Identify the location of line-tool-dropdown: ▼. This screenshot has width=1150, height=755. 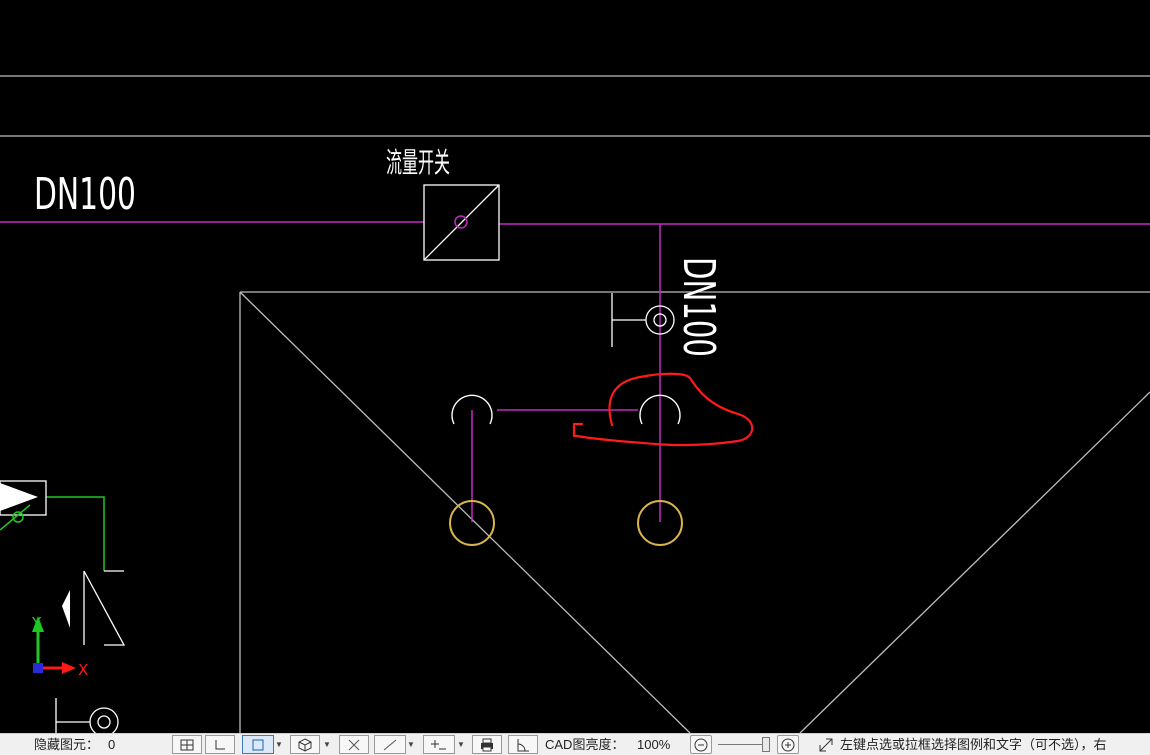
(411, 744).